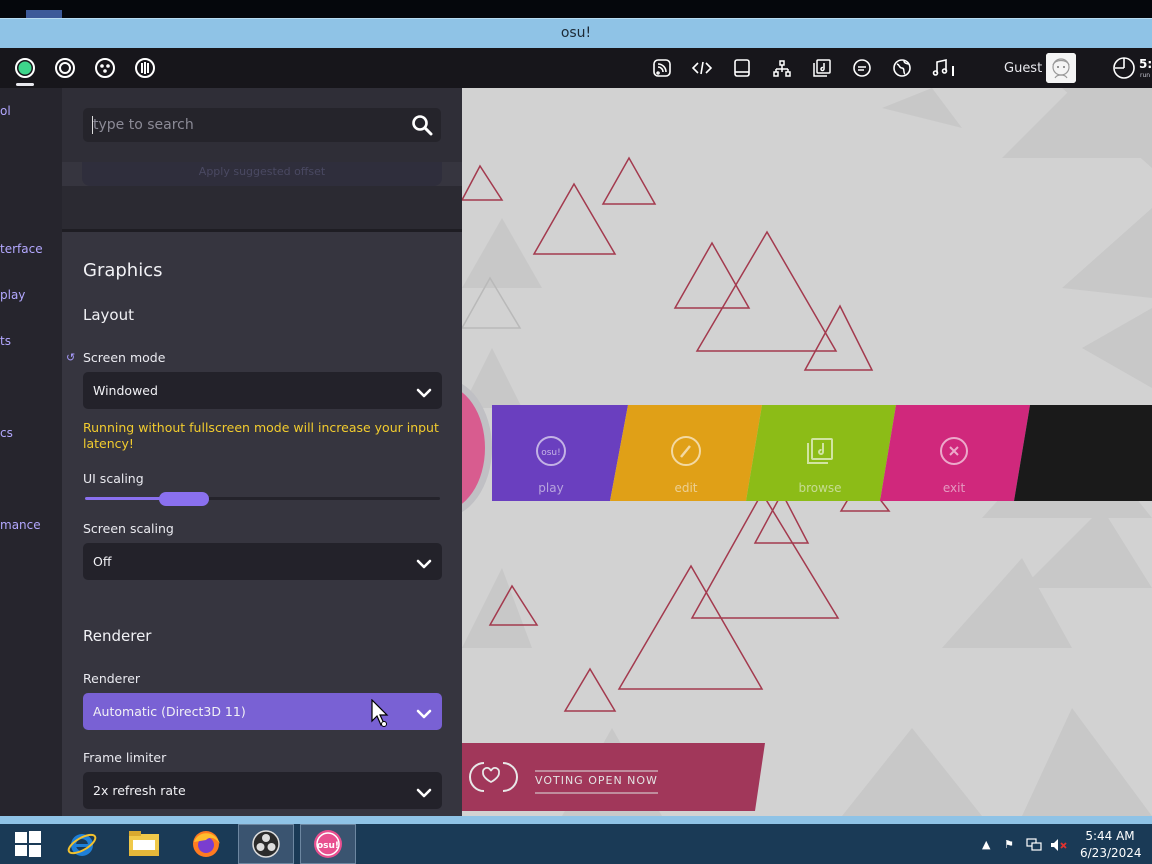 This screenshot has height=864, width=1152. Describe the element at coordinates (5, 111) in the screenshot. I see `sidebar-item-general: ol` at that location.